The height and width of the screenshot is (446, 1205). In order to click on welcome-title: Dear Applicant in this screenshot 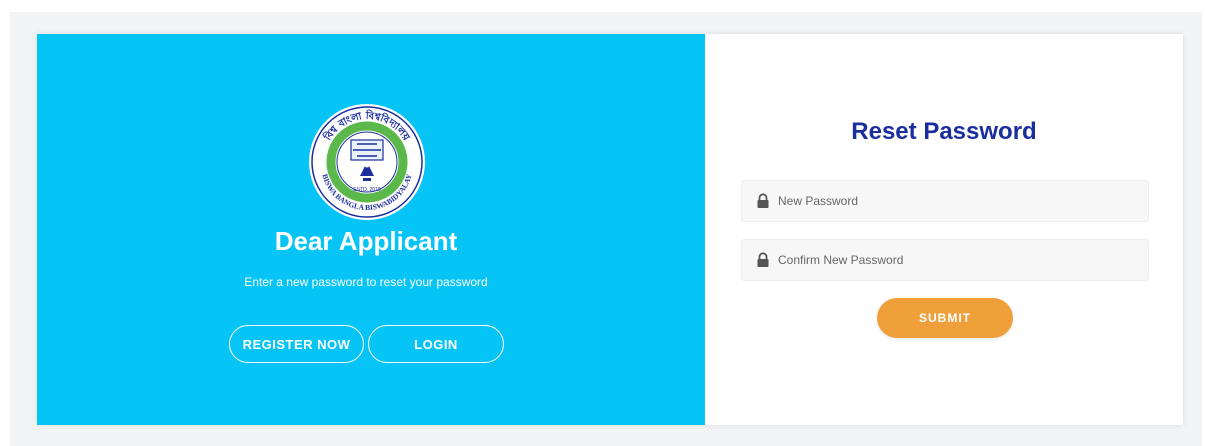, I will do `click(366, 241)`.